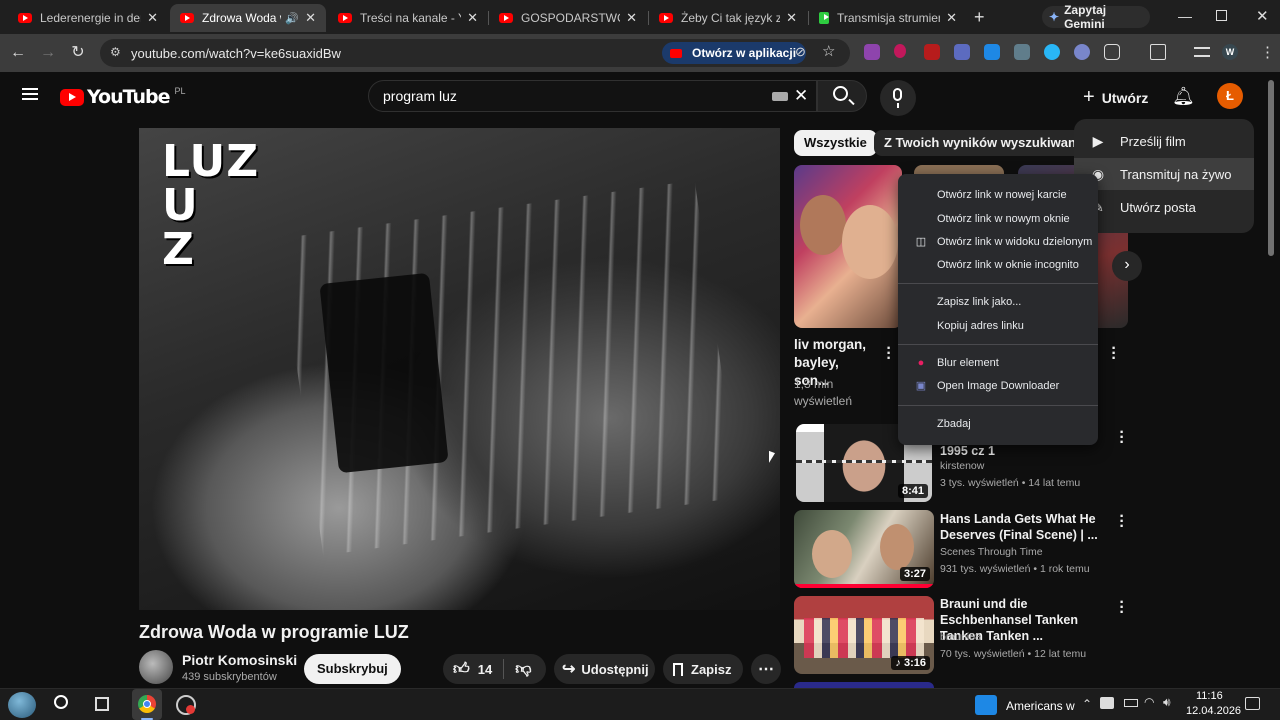  Describe the element at coordinates (1185, 16) in the screenshot. I see `minimize-window-icon: —` at that location.